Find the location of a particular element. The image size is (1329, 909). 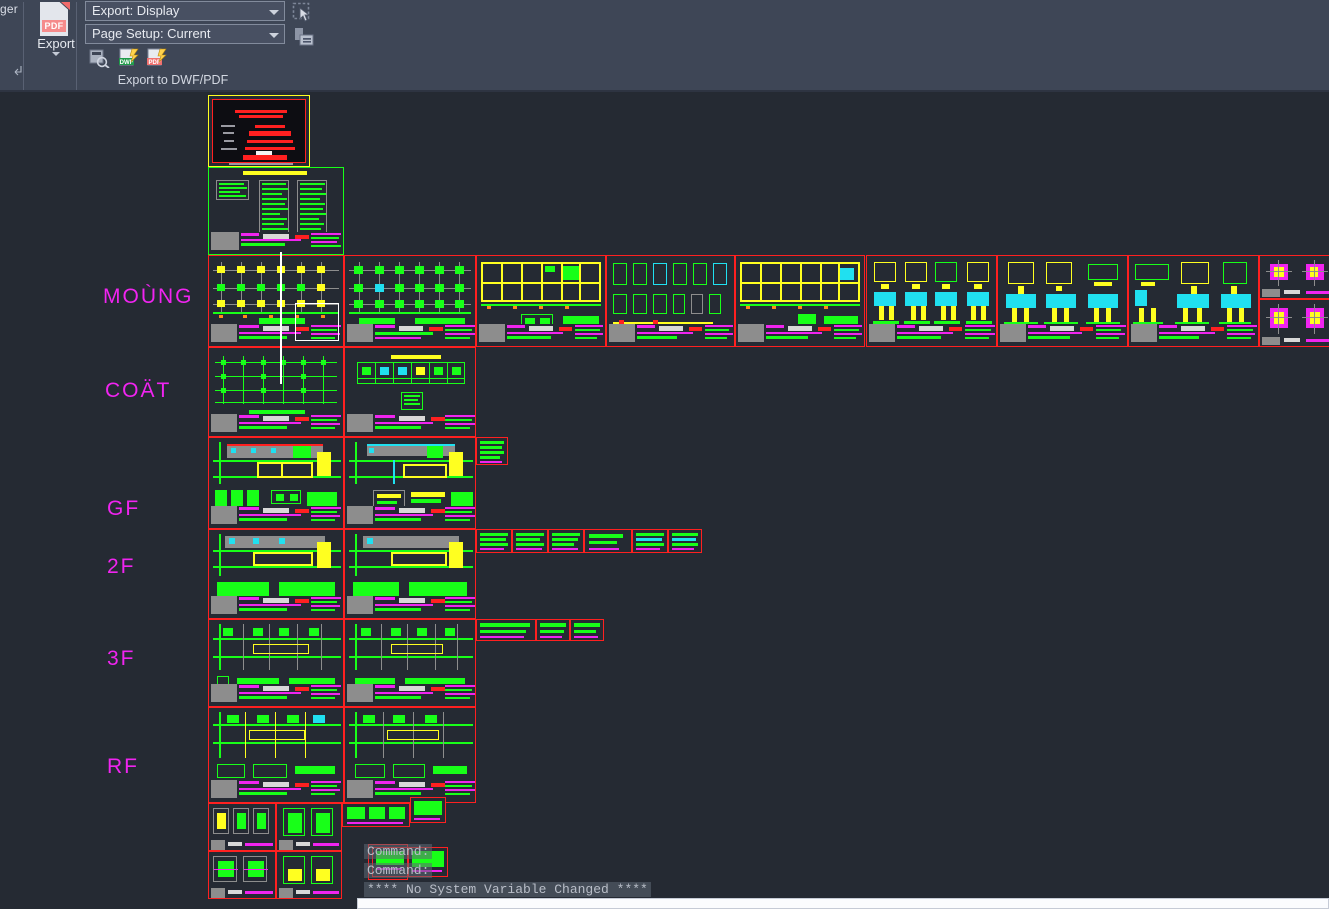

command-history-line-1: Command: is located at coordinates (398, 851).